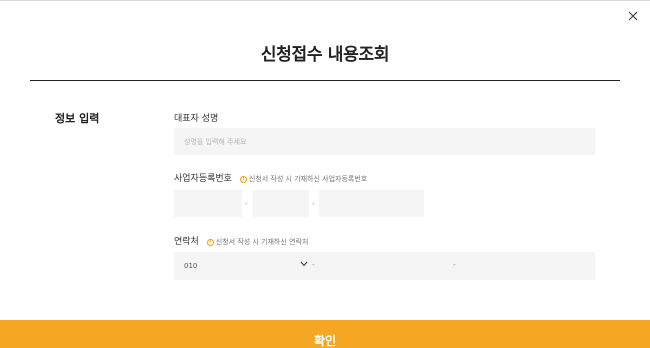 The image size is (650, 348). What do you see at coordinates (384, 141) in the screenshot?
I see `name-input: 성명을 입력해 주세요` at bounding box center [384, 141].